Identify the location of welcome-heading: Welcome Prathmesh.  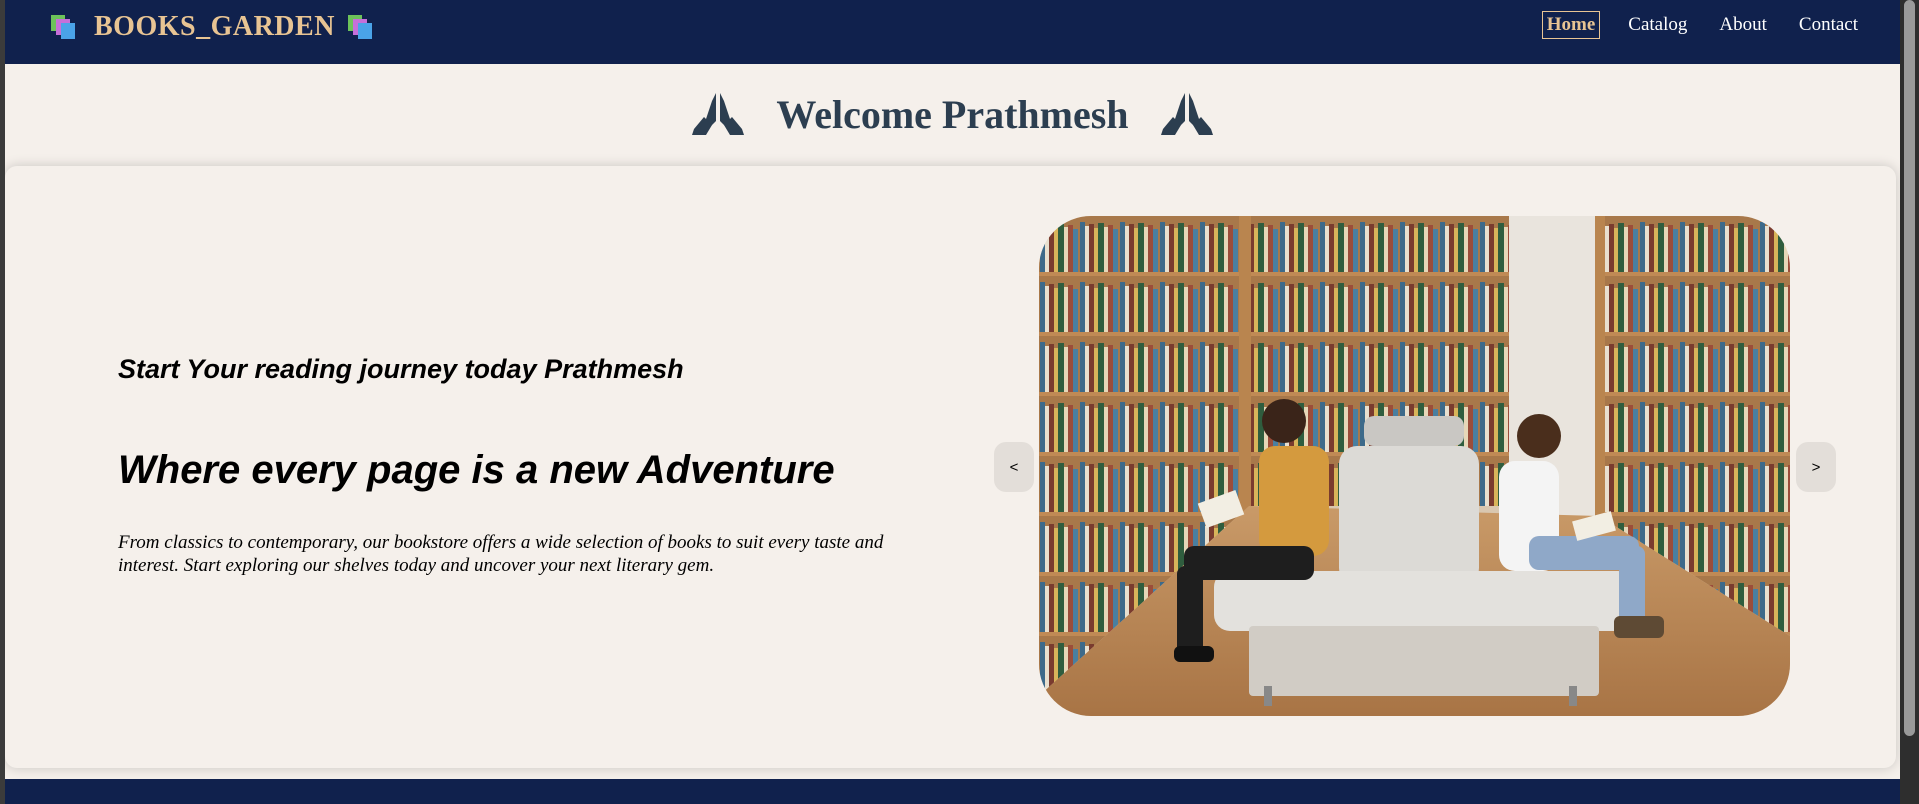
(952, 114).